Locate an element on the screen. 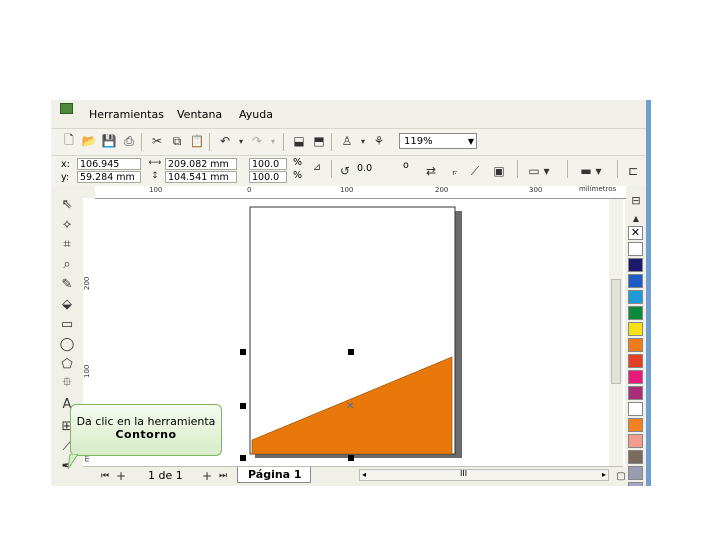 Image resolution: width=720 pixels, height=540 pixels. drawing-layer: ✕ is located at coordinates (351, 333).